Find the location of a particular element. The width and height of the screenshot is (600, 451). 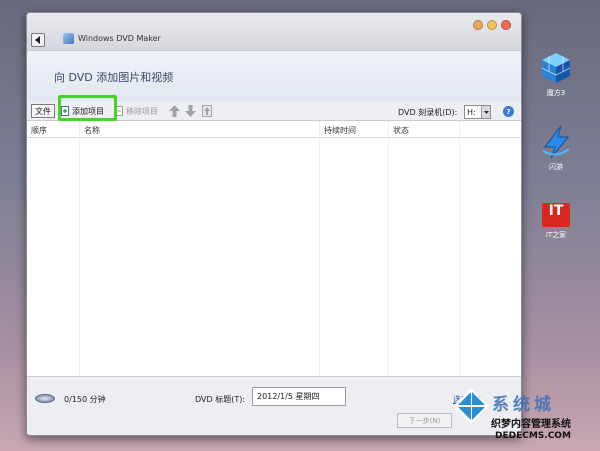

file-menu-button: 文件 is located at coordinates (43, 111).